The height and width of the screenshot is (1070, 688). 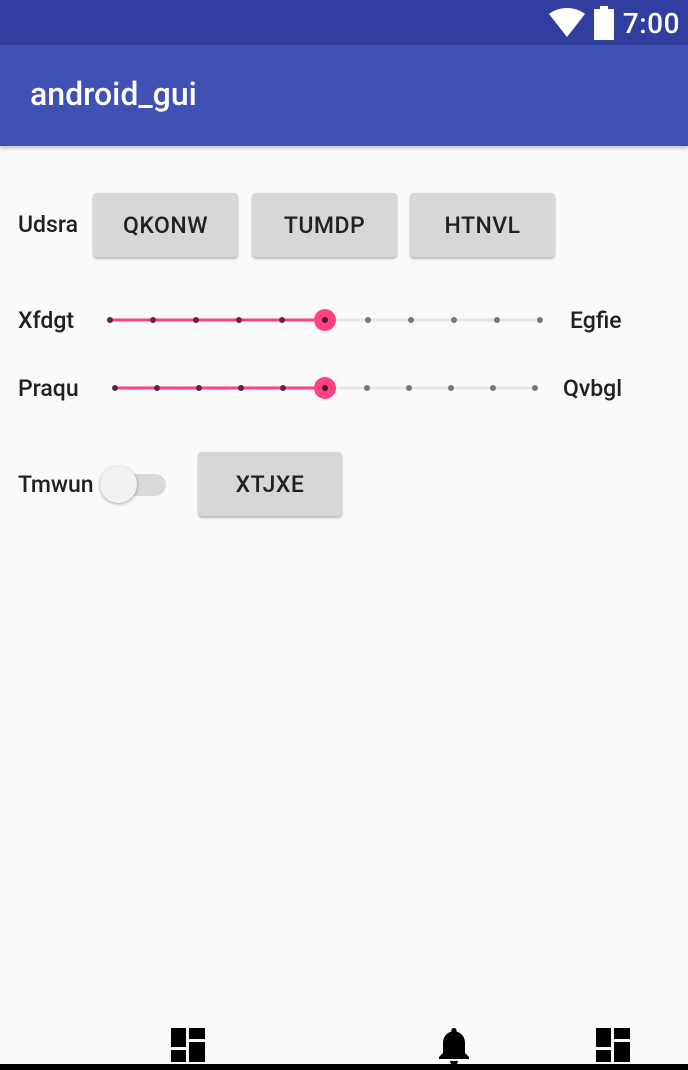 What do you see at coordinates (651, 23) in the screenshot?
I see `status-time: 7:00` at bounding box center [651, 23].